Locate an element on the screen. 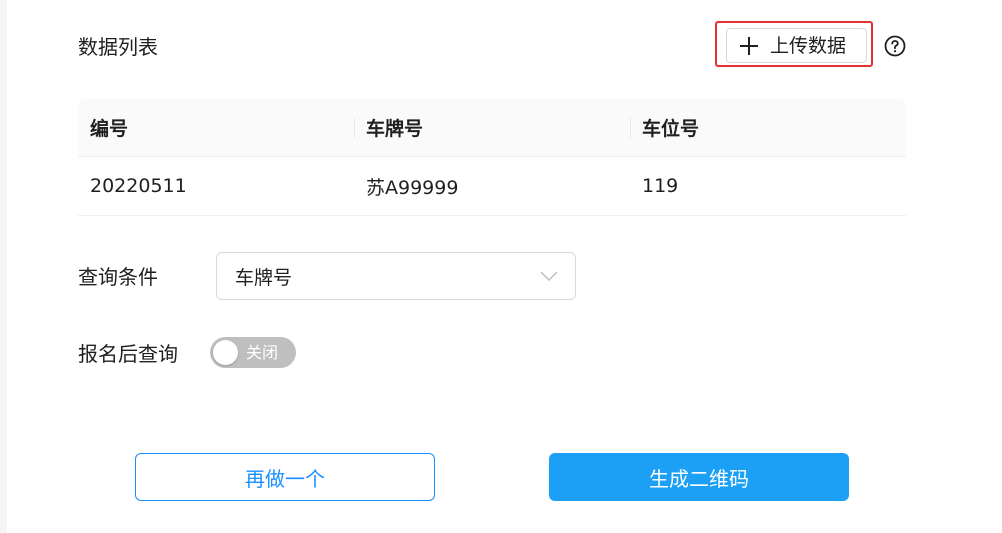 The width and height of the screenshot is (1002, 533). query-condition-select: 车牌号 is located at coordinates (396, 276).